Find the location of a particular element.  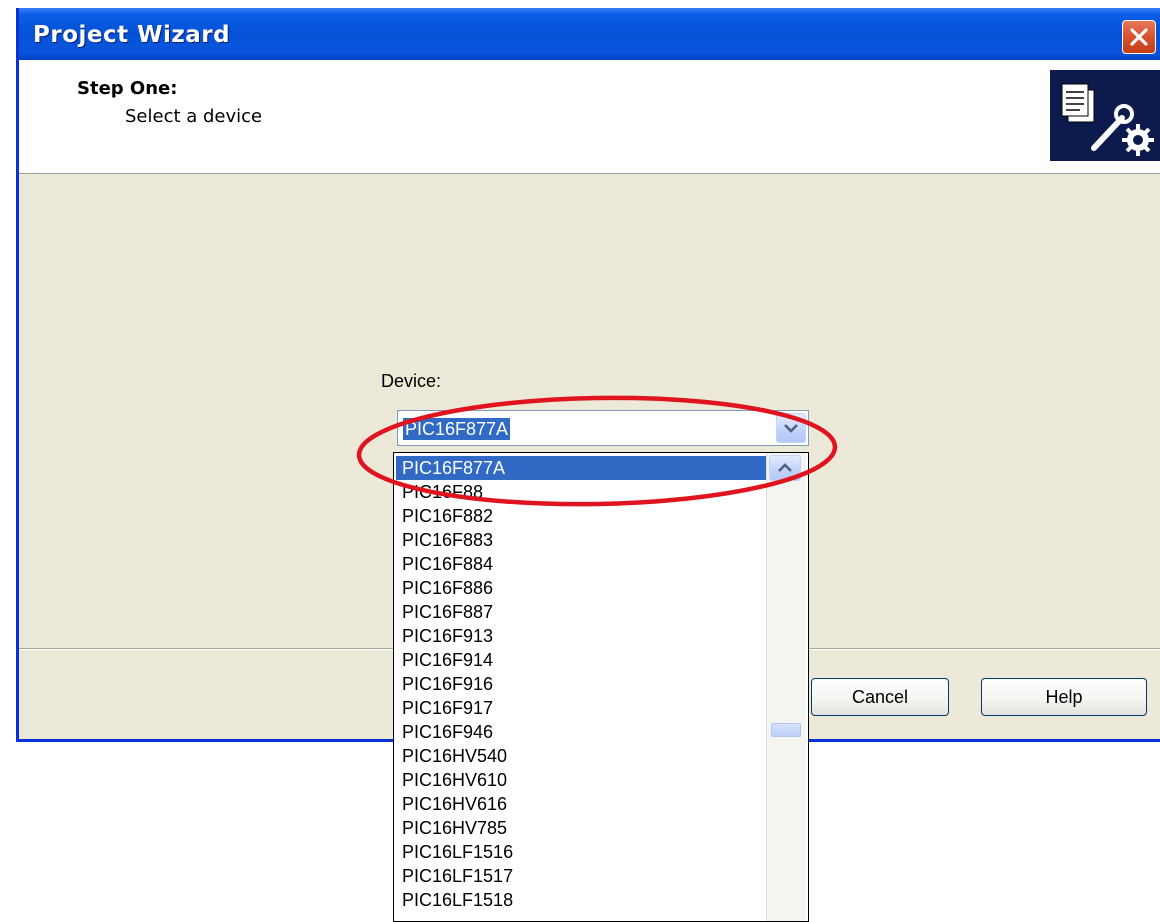

list-item: PIC16F877A is located at coordinates (582, 468).